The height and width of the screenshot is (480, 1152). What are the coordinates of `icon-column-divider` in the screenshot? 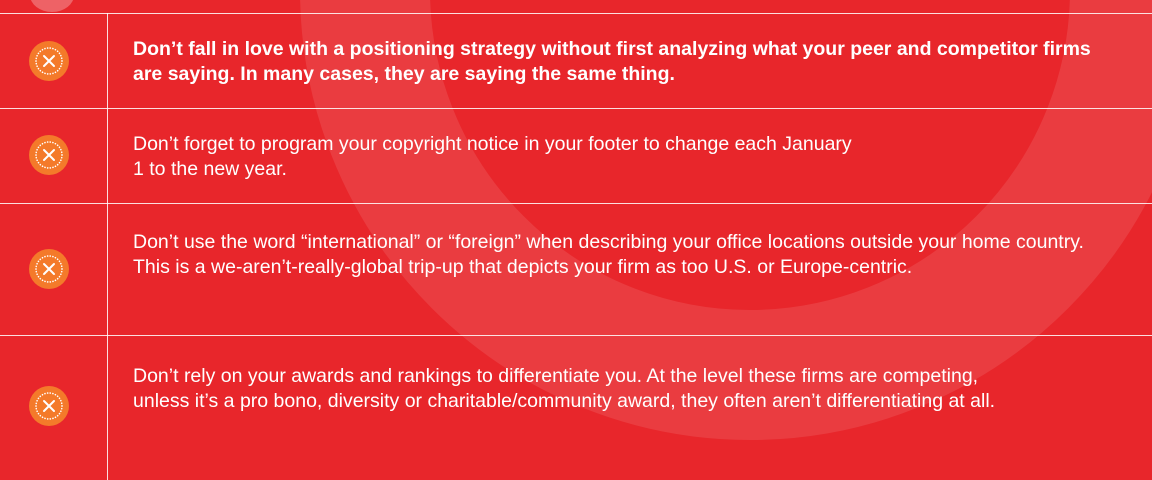 It's located at (107, 246).